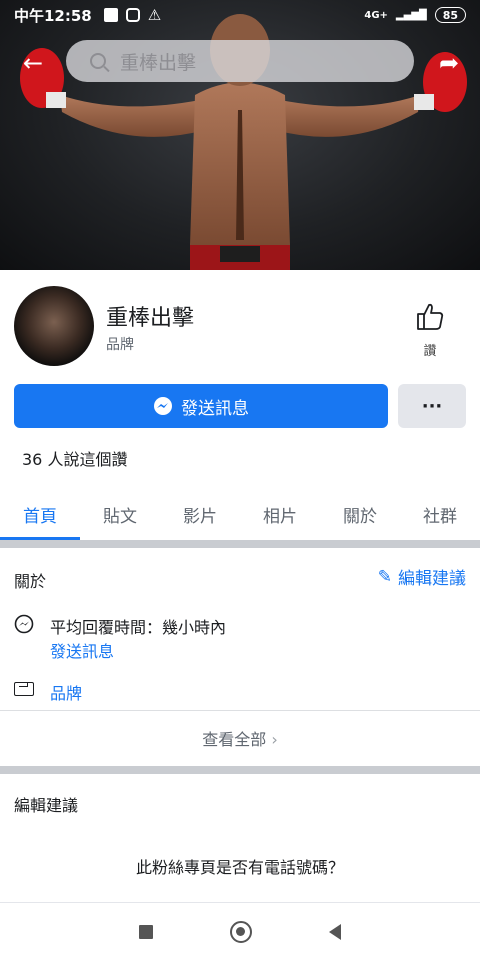 The width and height of the screenshot is (480, 960). What do you see at coordinates (215, 408) in the screenshot?
I see `send-message-label: 發送訊息` at bounding box center [215, 408].